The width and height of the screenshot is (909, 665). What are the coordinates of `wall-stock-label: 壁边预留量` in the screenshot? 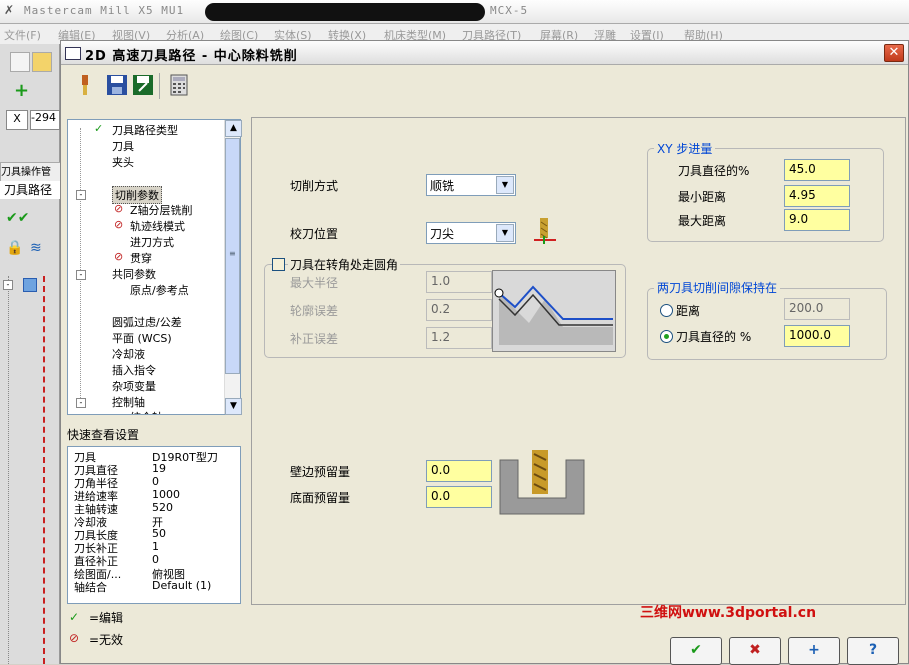 It's located at (320, 472).